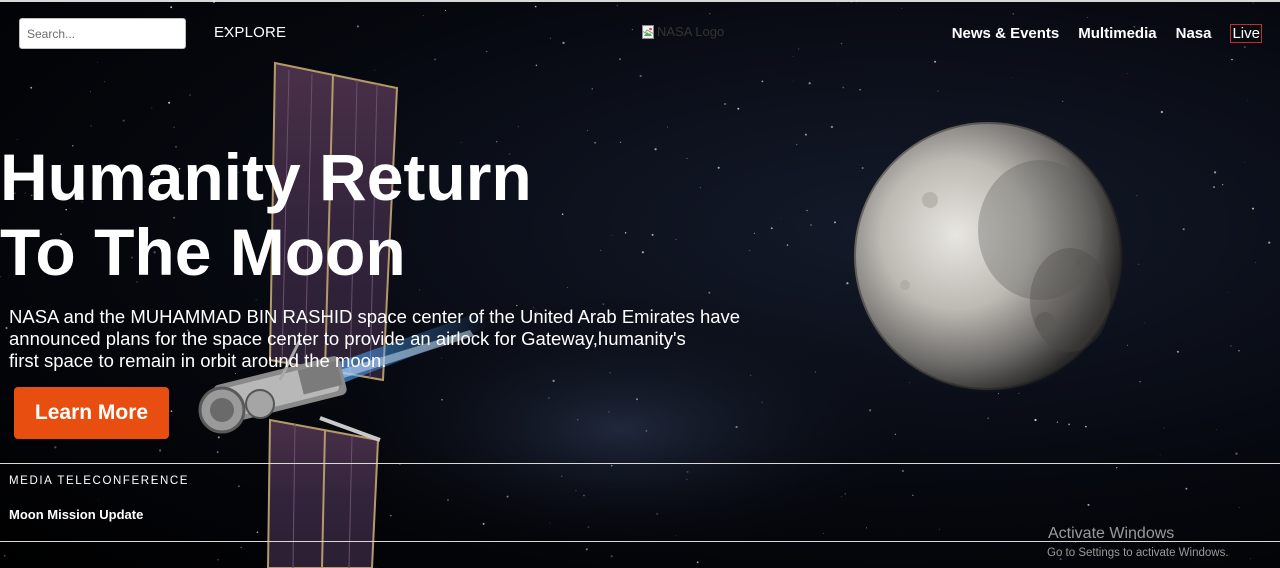  What do you see at coordinates (1111, 533) in the screenshot?
I see `activate-windows-title: Activate Windows` at bounding box center [1111, 533].